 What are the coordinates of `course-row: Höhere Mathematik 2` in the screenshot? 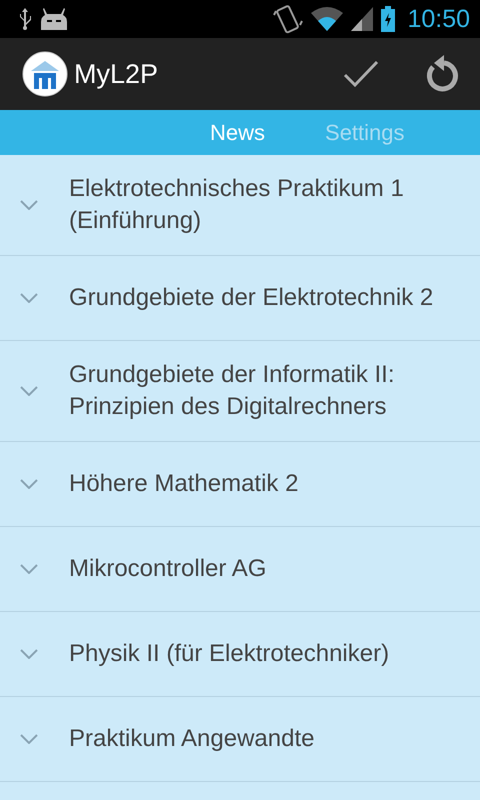 It's located at (240, 484).